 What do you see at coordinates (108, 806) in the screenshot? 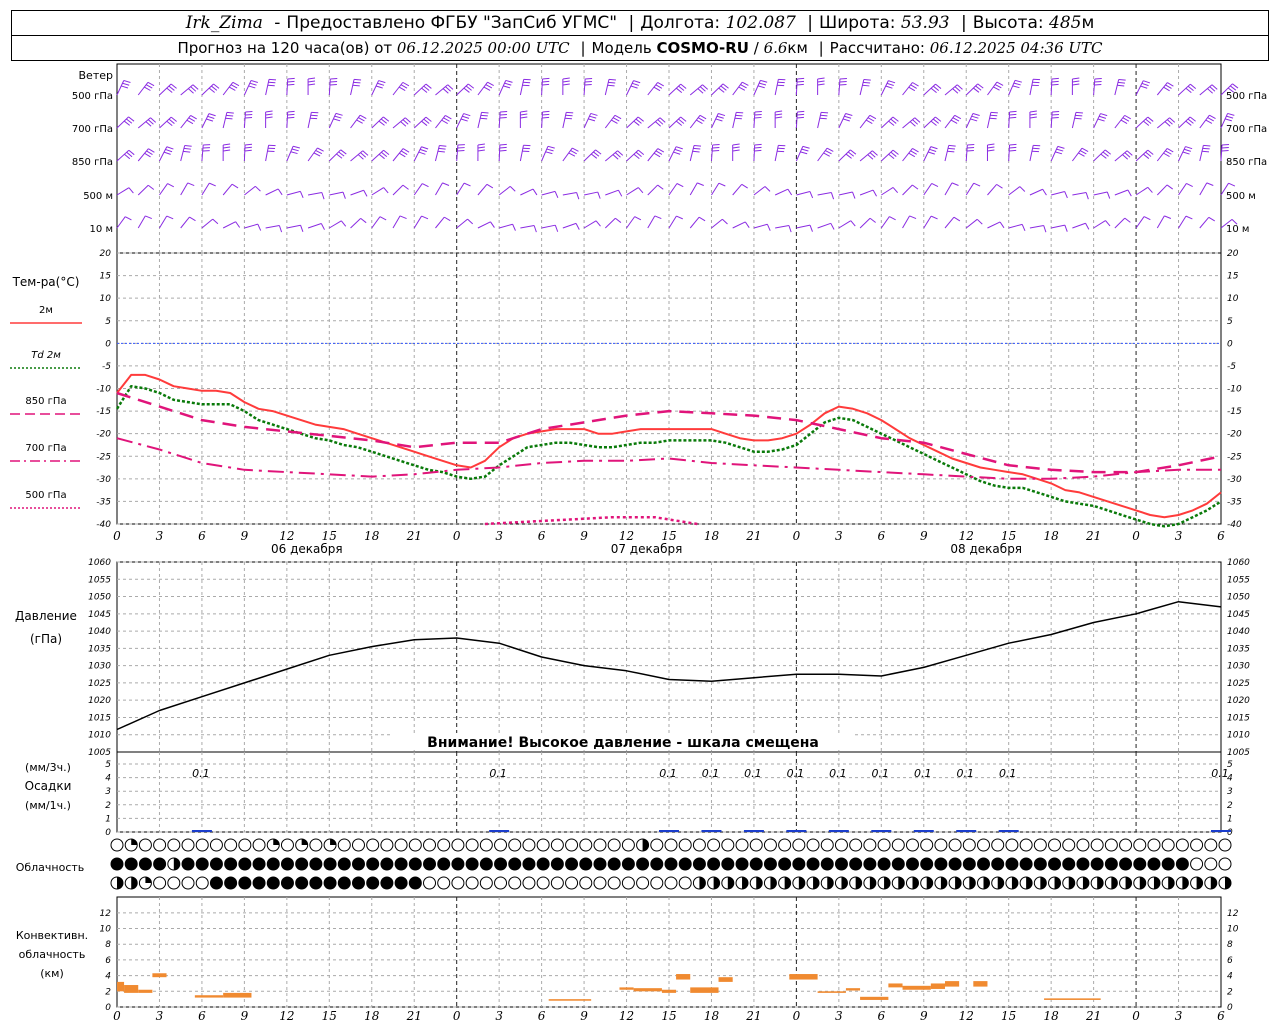
I see `precip-tick-left: 2` at bounding box center [108, 806].